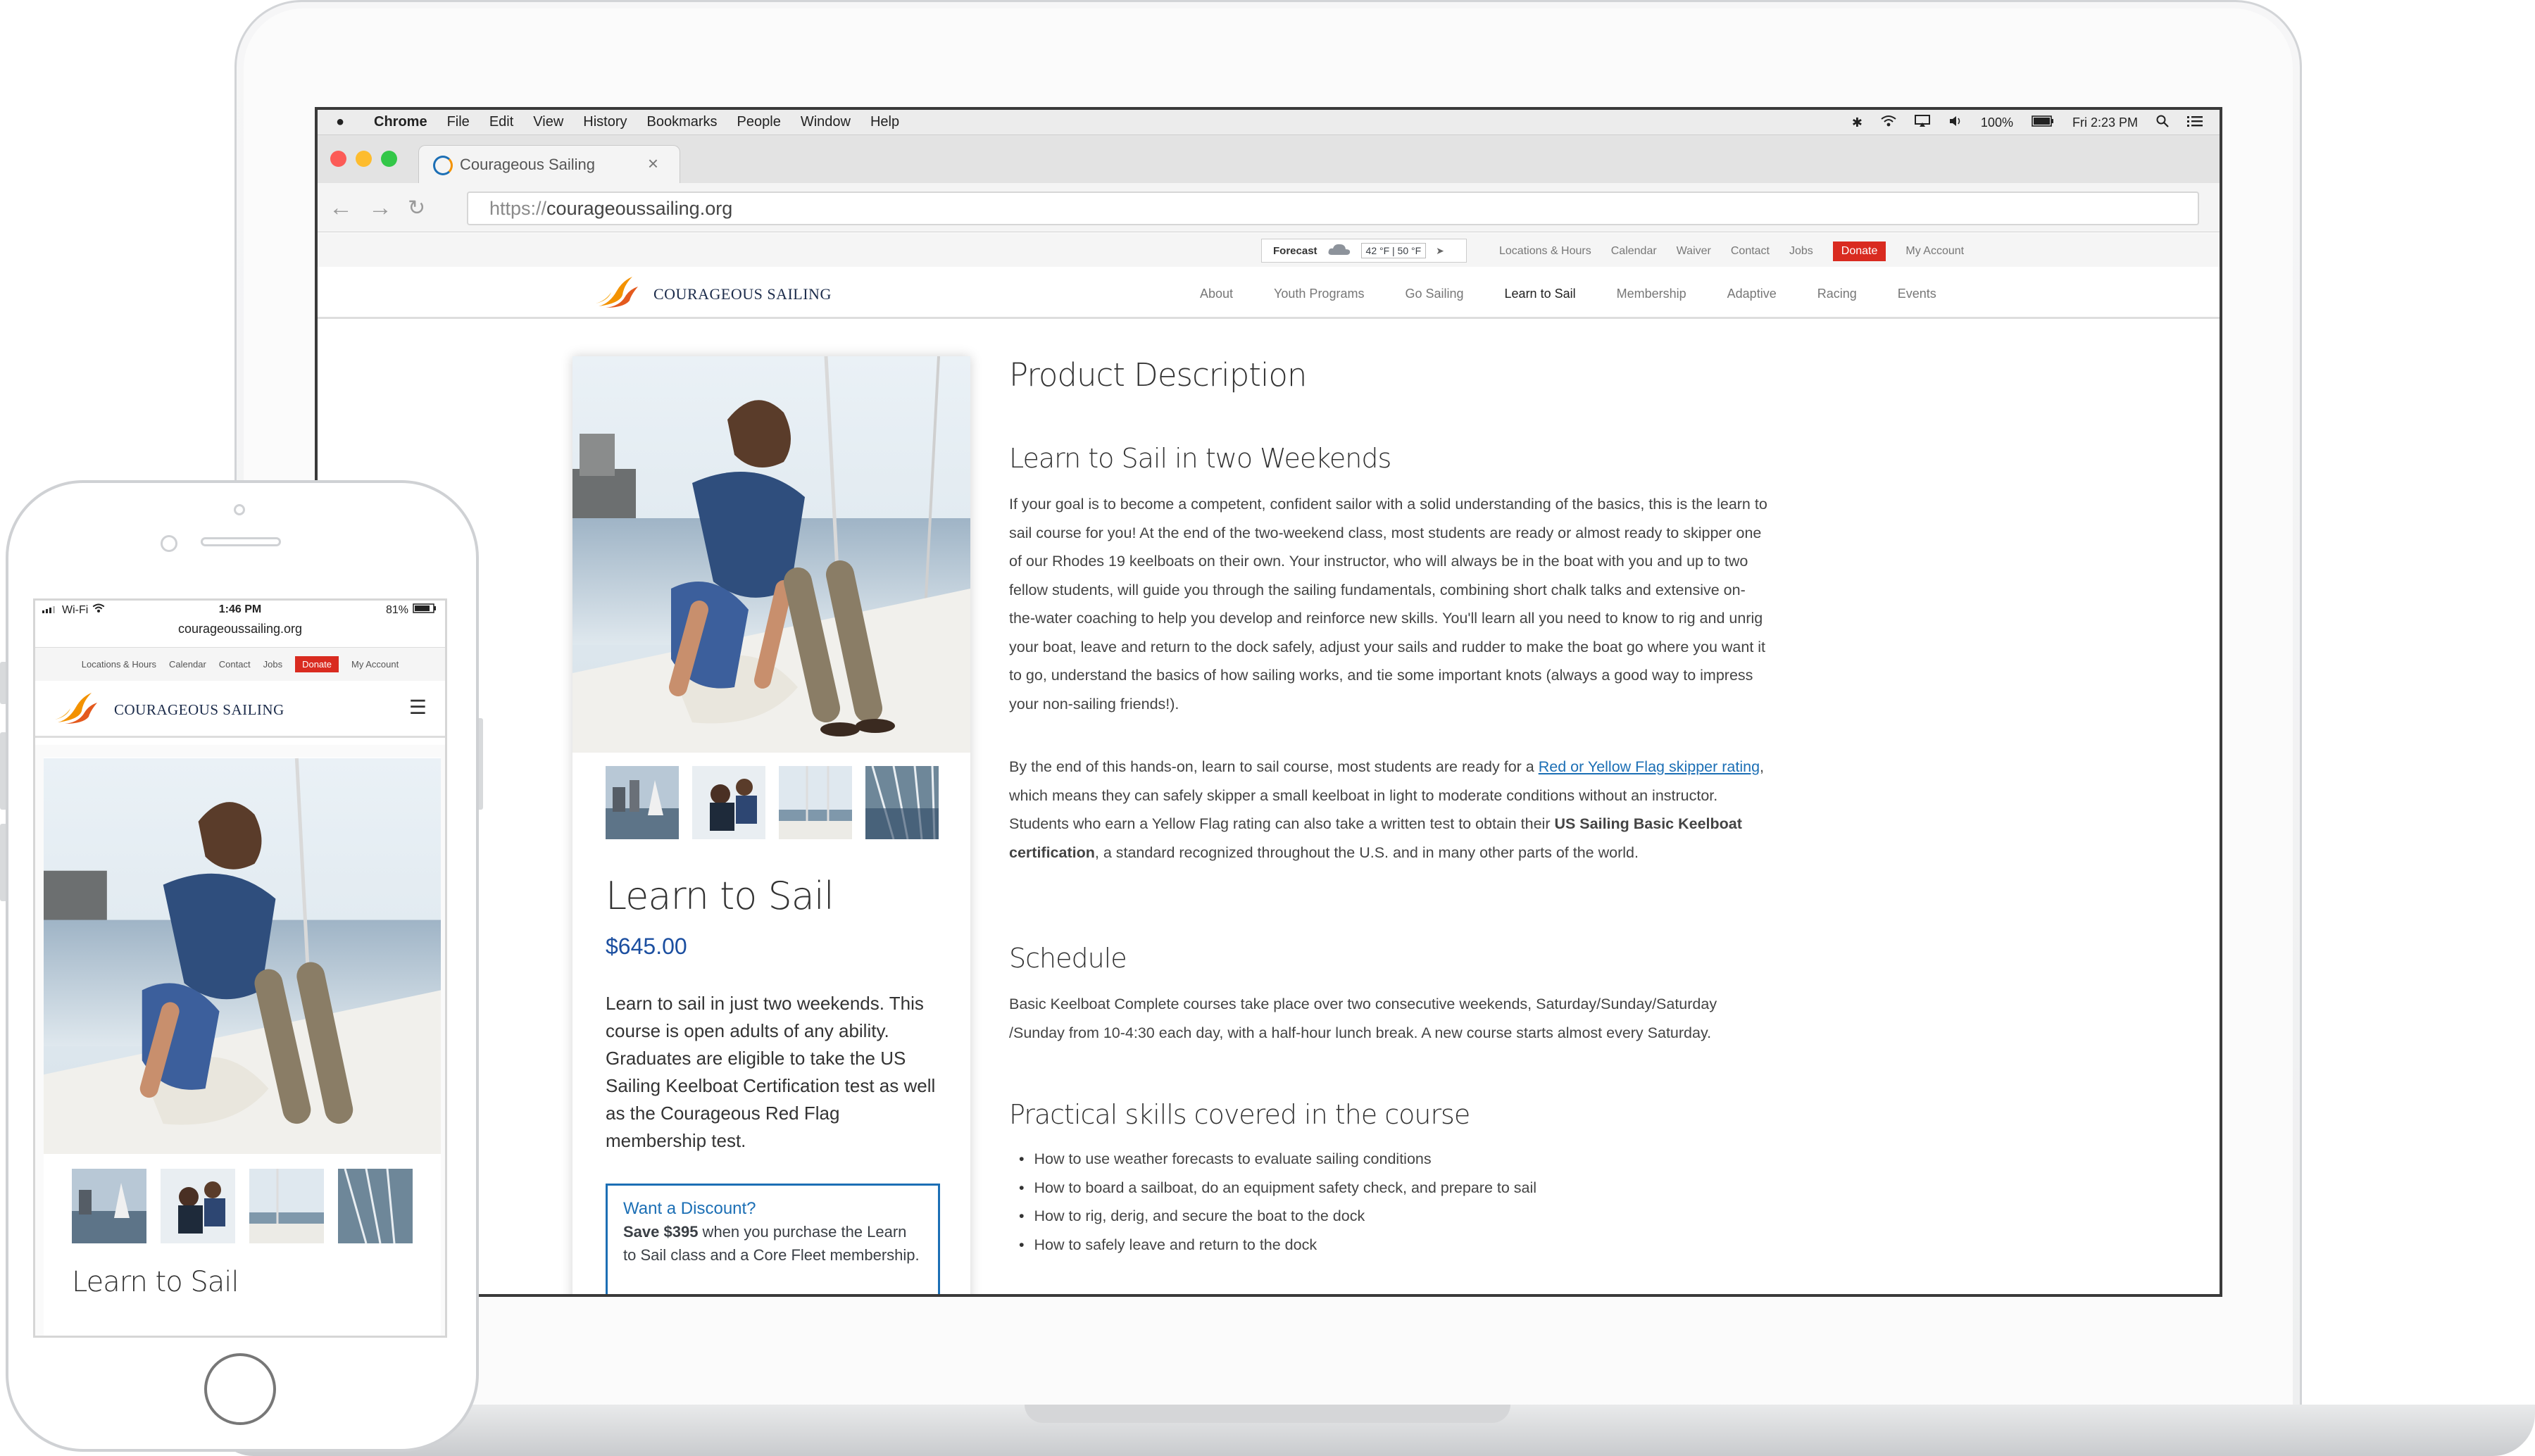 Image resolution: width=2535 pixels, height=1456 pixels. What do you see at coordinates (2043, 122) in the screenshot?
I see `battery-icon` at bounding box center [2043, 122].